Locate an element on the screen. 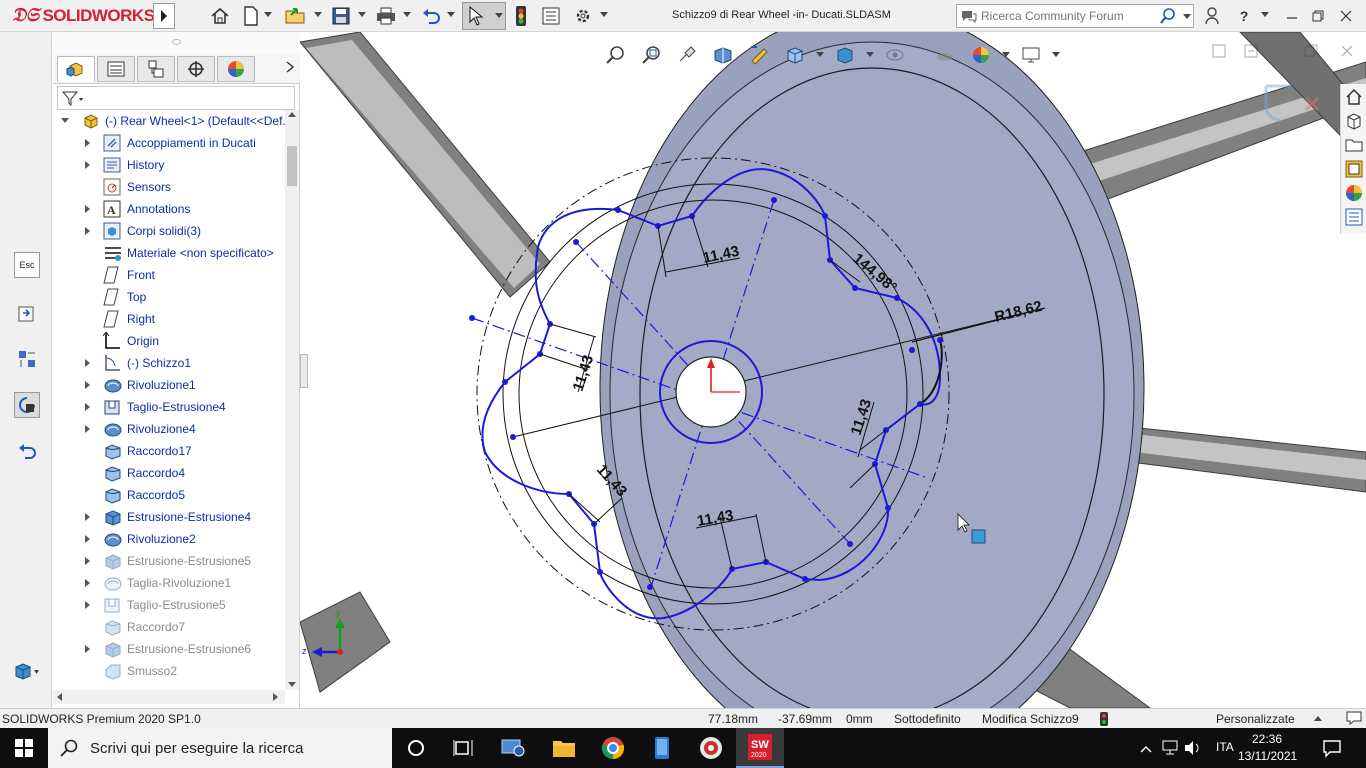  community-search-box is located at coordinates (1075, 16).